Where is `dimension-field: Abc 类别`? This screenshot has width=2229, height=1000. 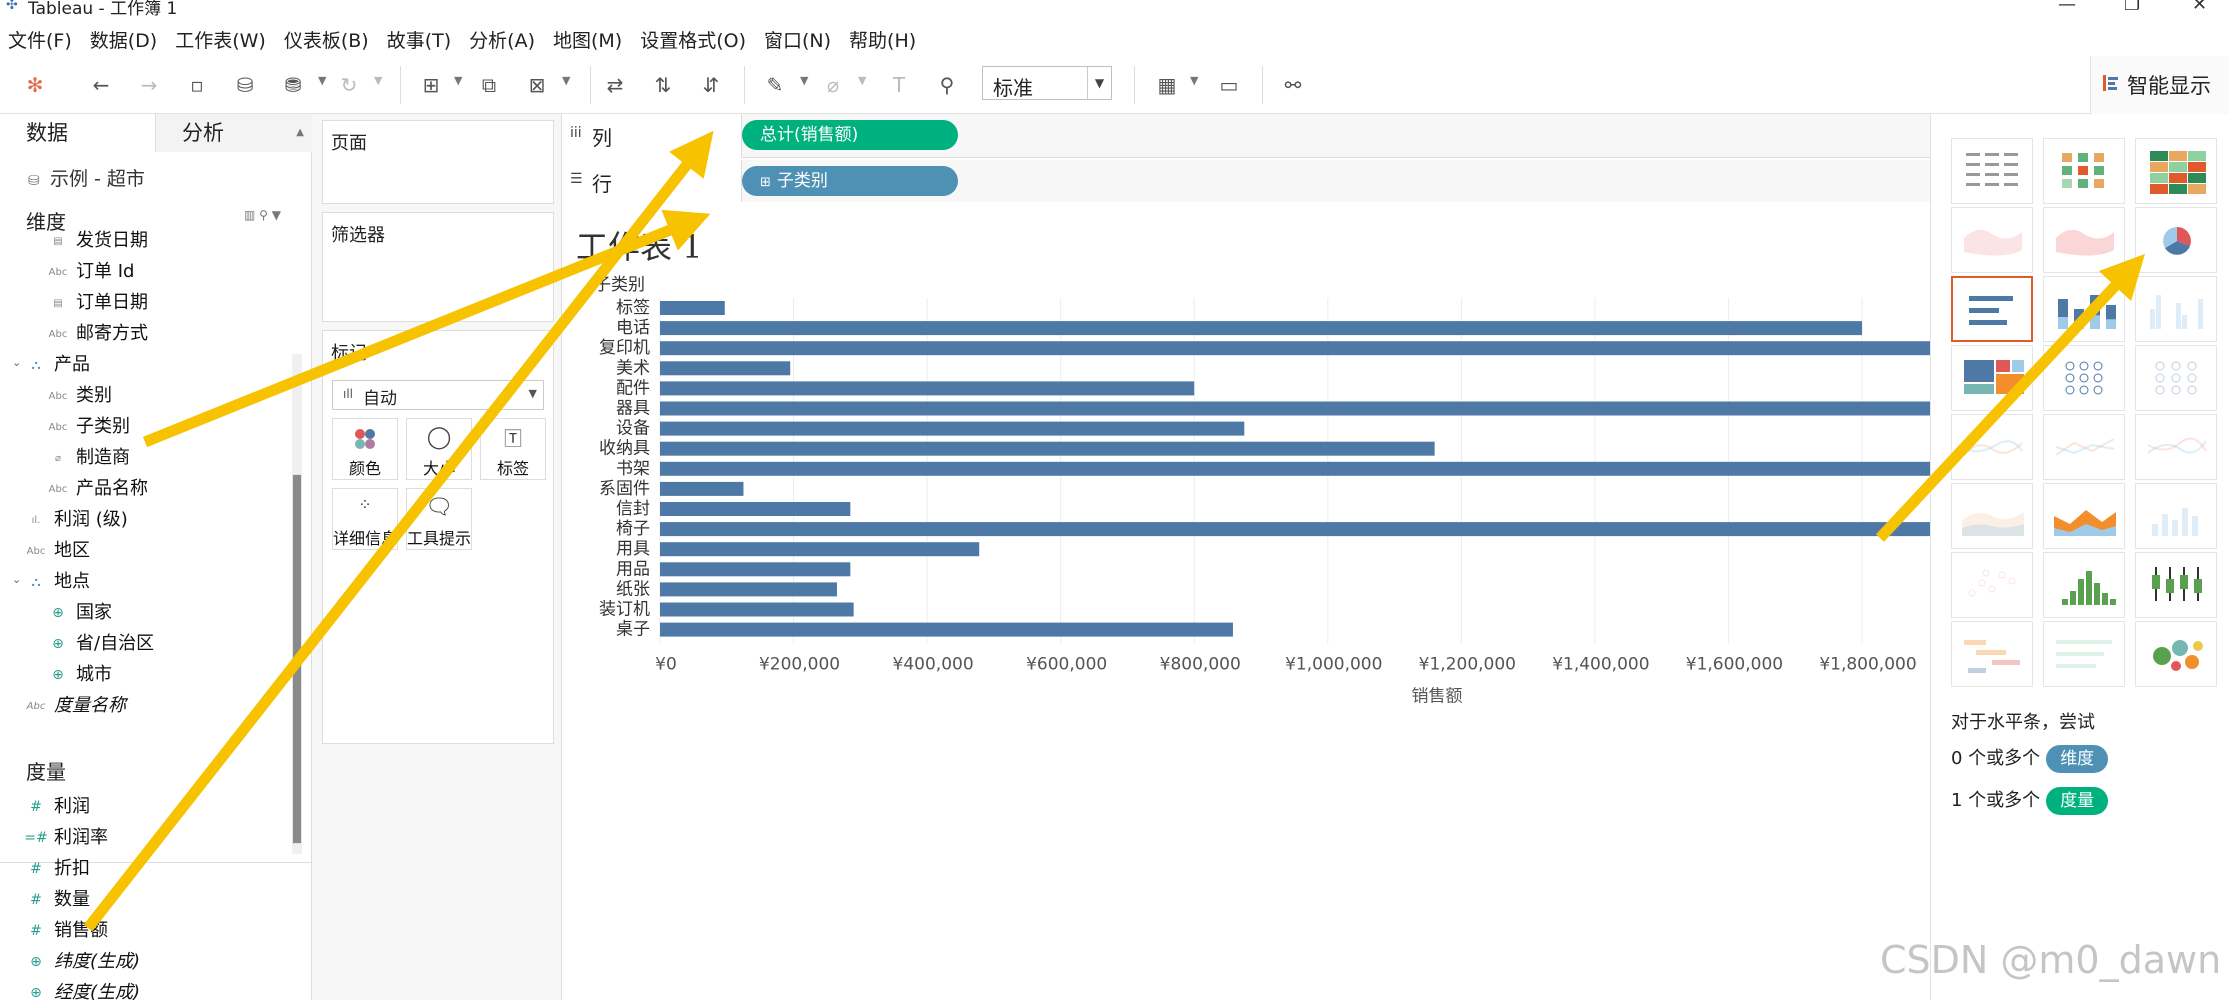
dimension-field: Abc 类别 is located at coordinates (79, 394).